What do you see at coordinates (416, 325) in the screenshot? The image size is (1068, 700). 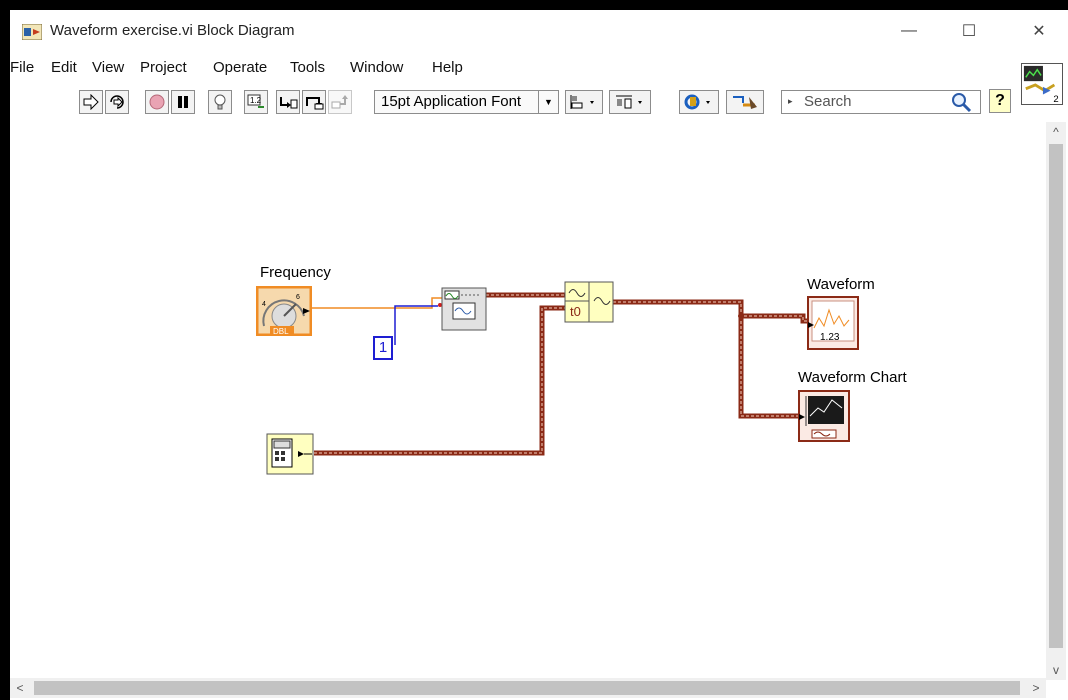 I see `constant-wire` at bounding box center [416, 325].